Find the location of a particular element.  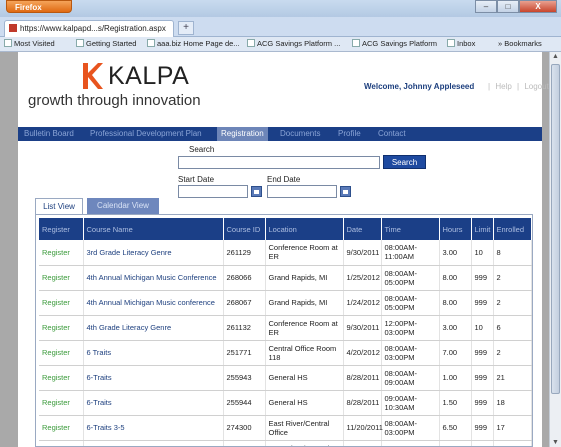

scroll-down-arrow-icon: ▼ is located at coordinates (555, 442).